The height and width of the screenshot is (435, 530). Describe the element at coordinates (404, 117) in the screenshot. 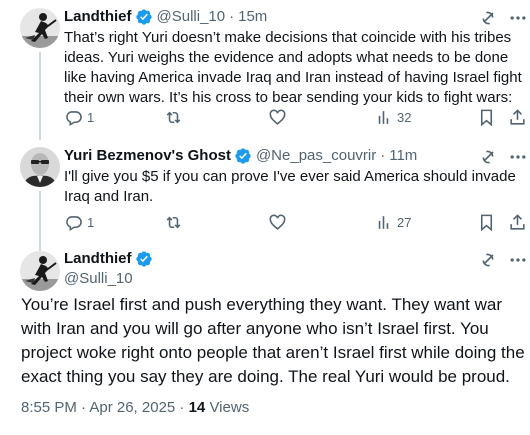

I see `views-count: 32` at that location.